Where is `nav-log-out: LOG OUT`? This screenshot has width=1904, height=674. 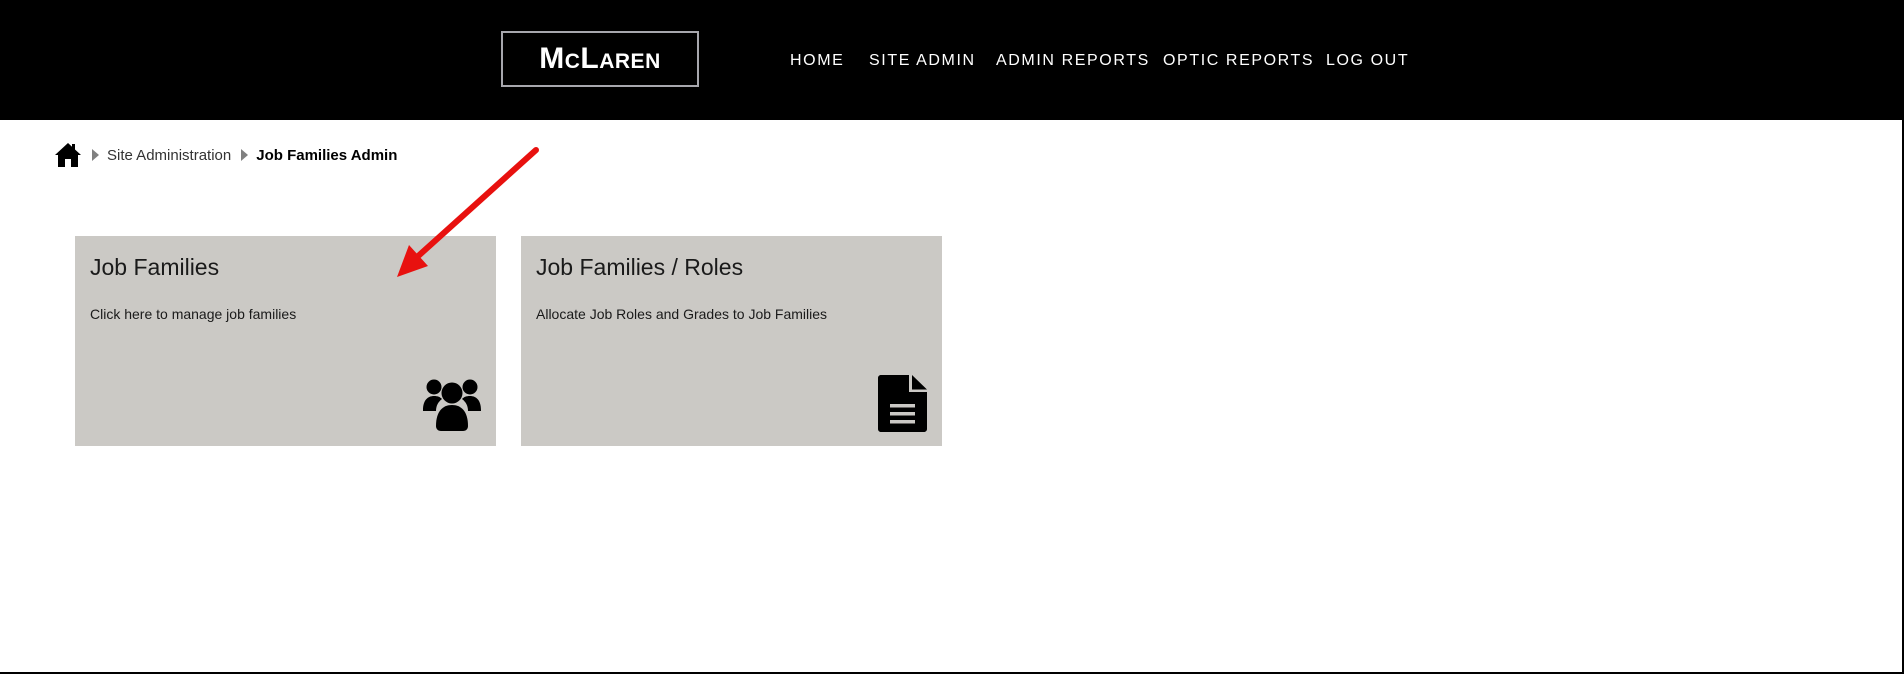 nav-log-out: LOG OUT is located at coordinates (1367, 61).